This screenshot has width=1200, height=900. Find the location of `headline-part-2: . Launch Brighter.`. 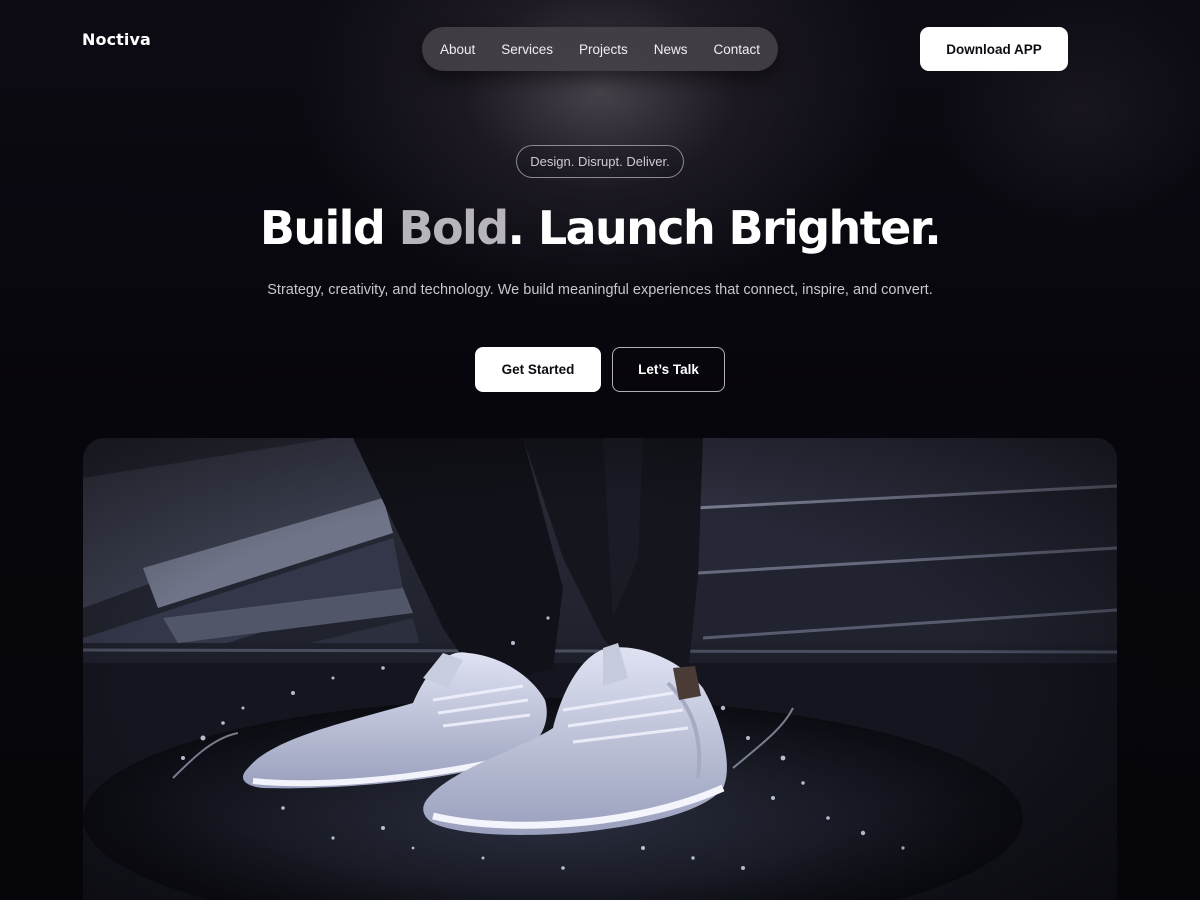

headline-part-2: . Launch Brighter. is located at coordinates (724, 228).